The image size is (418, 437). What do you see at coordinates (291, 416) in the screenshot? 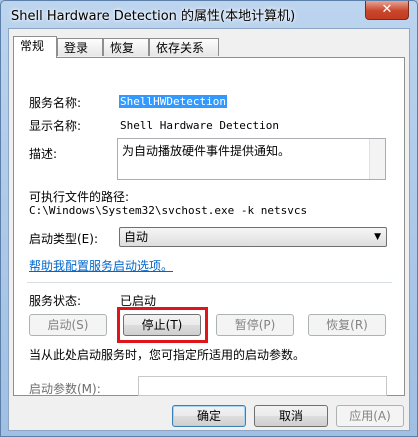
I see `cancel-button: 取消` at bounding box center [291, 416].